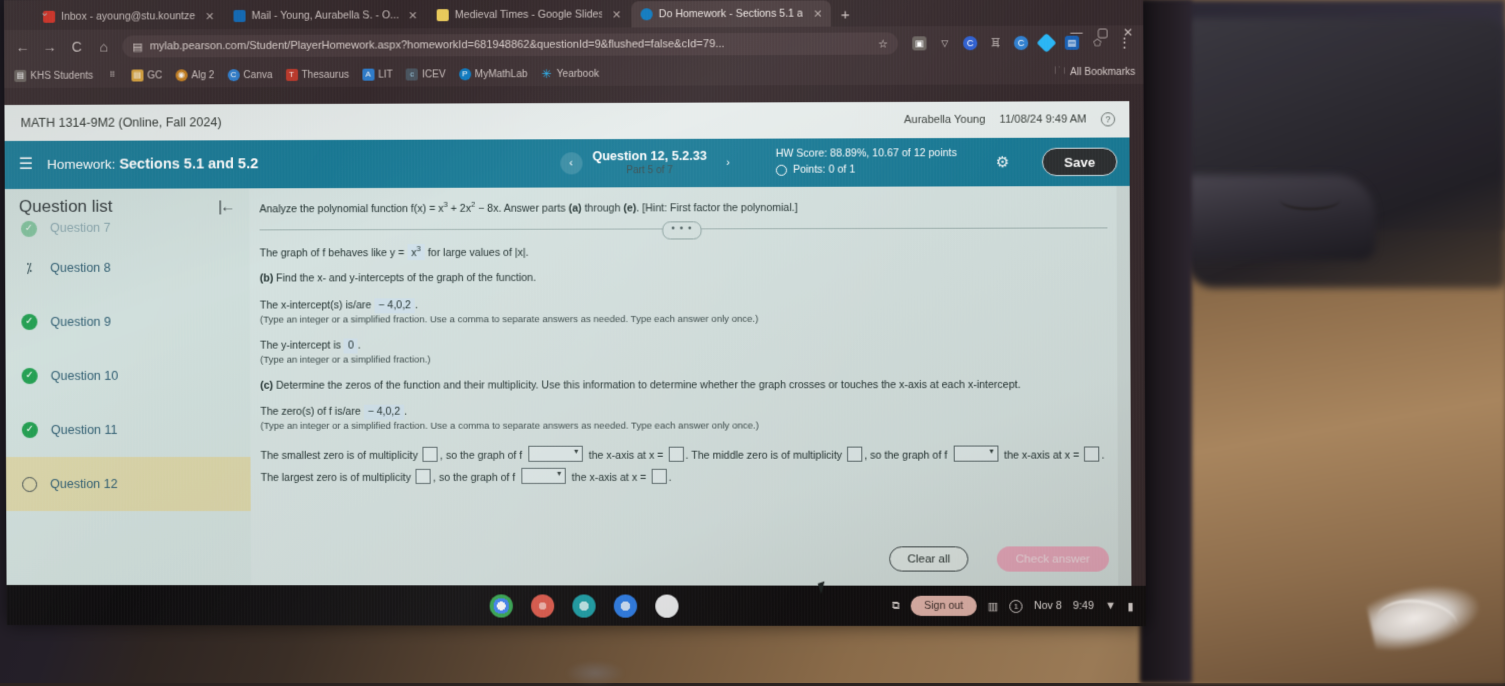 The height and width of the screenshot is (686, 1505). I want to click on answer-action-buttons: Clear all Check answer, so click(999, 558).